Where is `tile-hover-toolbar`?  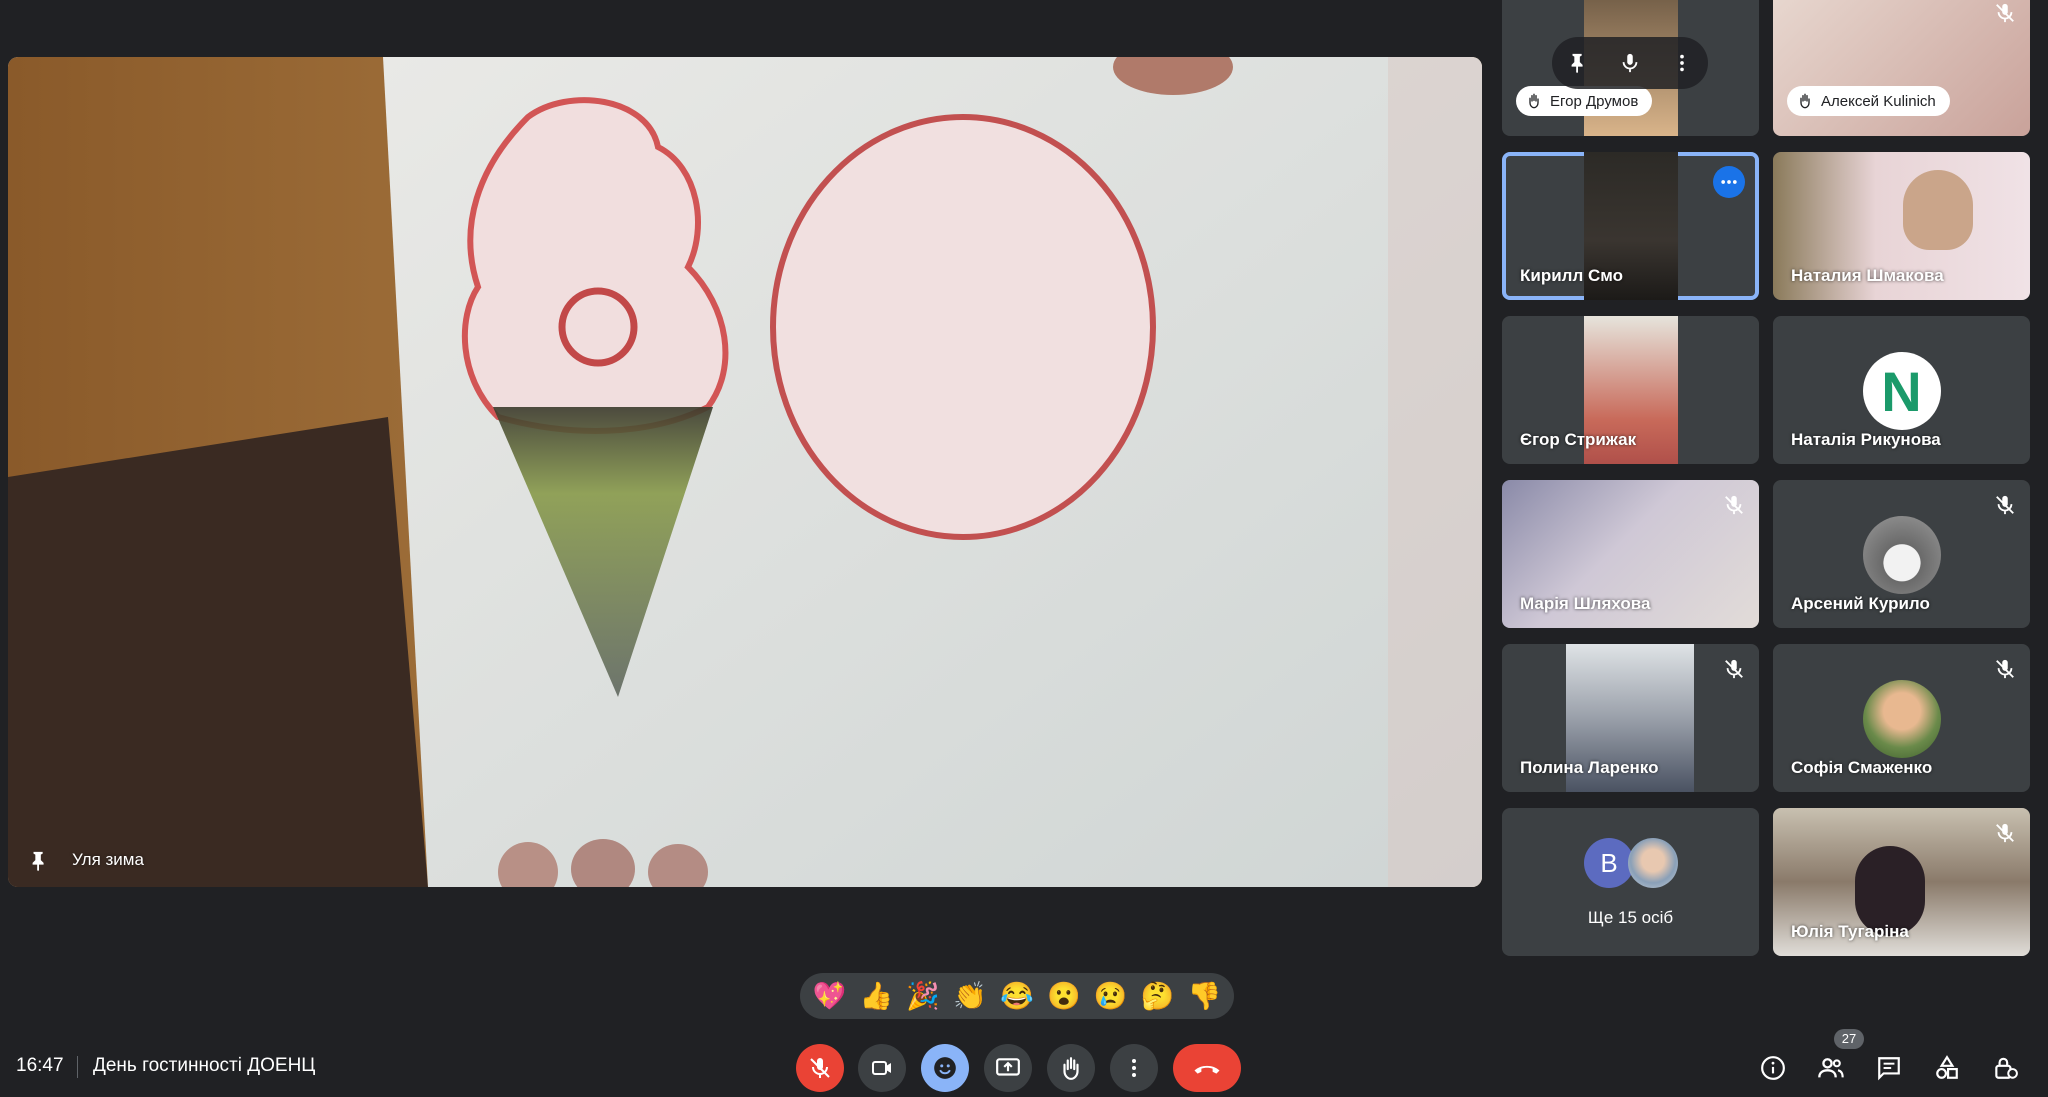 tile-hover-toolbar is located at coordinates (1630, 63).